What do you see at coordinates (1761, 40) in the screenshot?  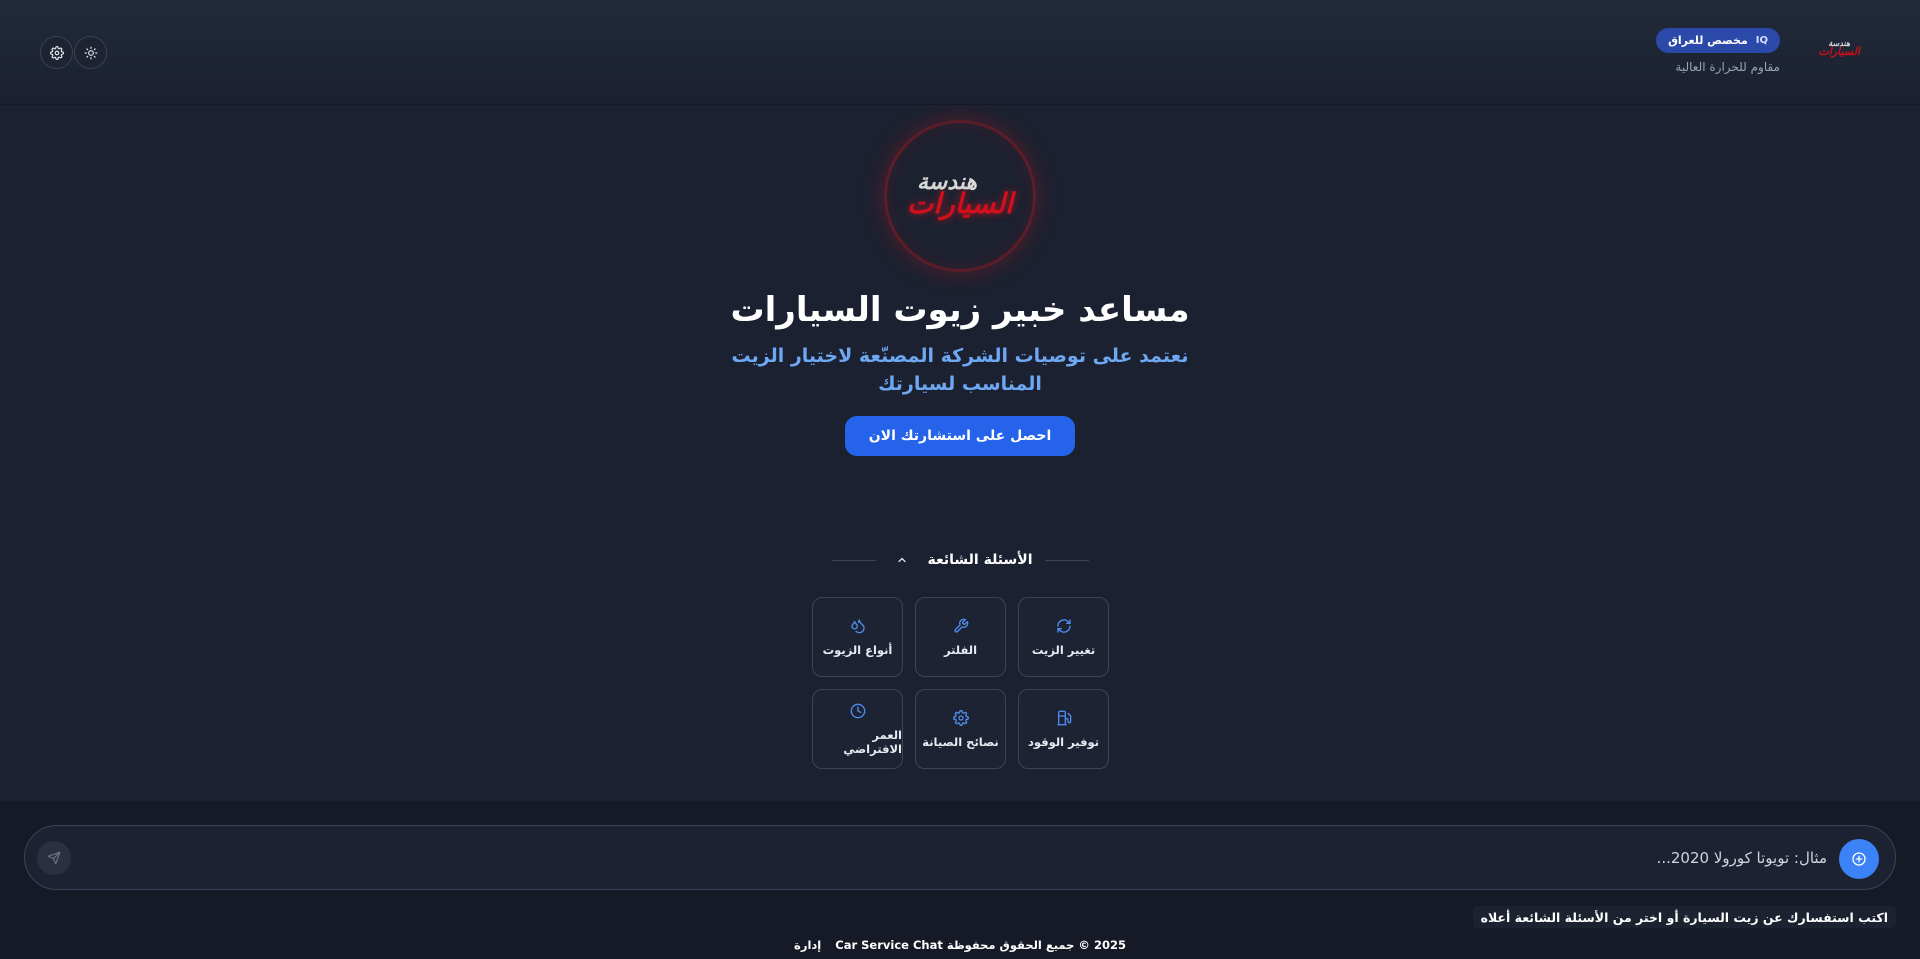 I see `country-code: IQ` at bounding box center [1761, 40].